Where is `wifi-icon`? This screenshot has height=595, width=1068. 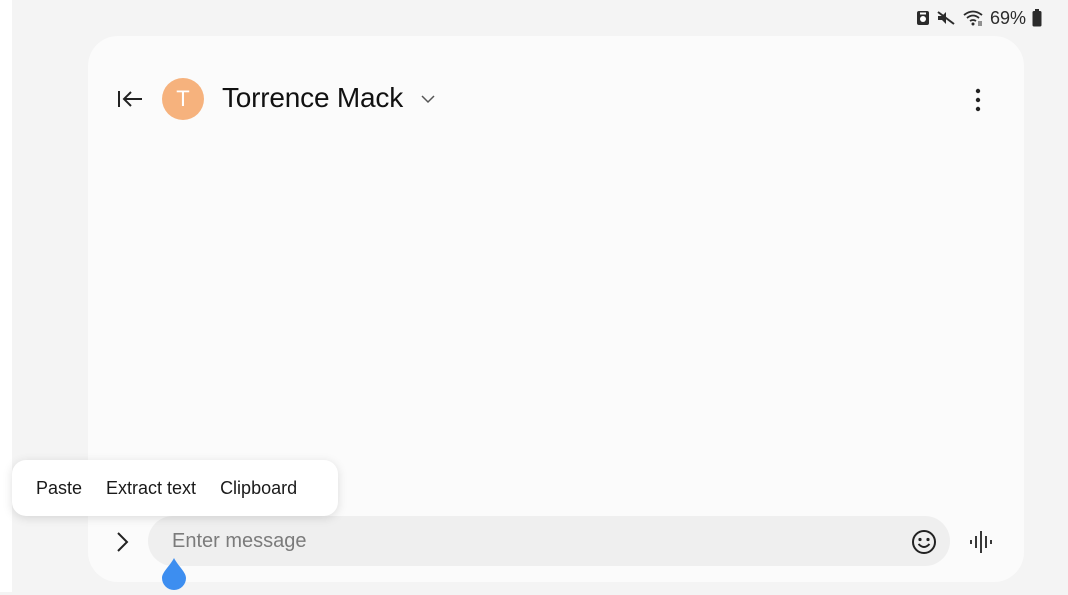
wifi-icon is located at coordinates (973, 18).